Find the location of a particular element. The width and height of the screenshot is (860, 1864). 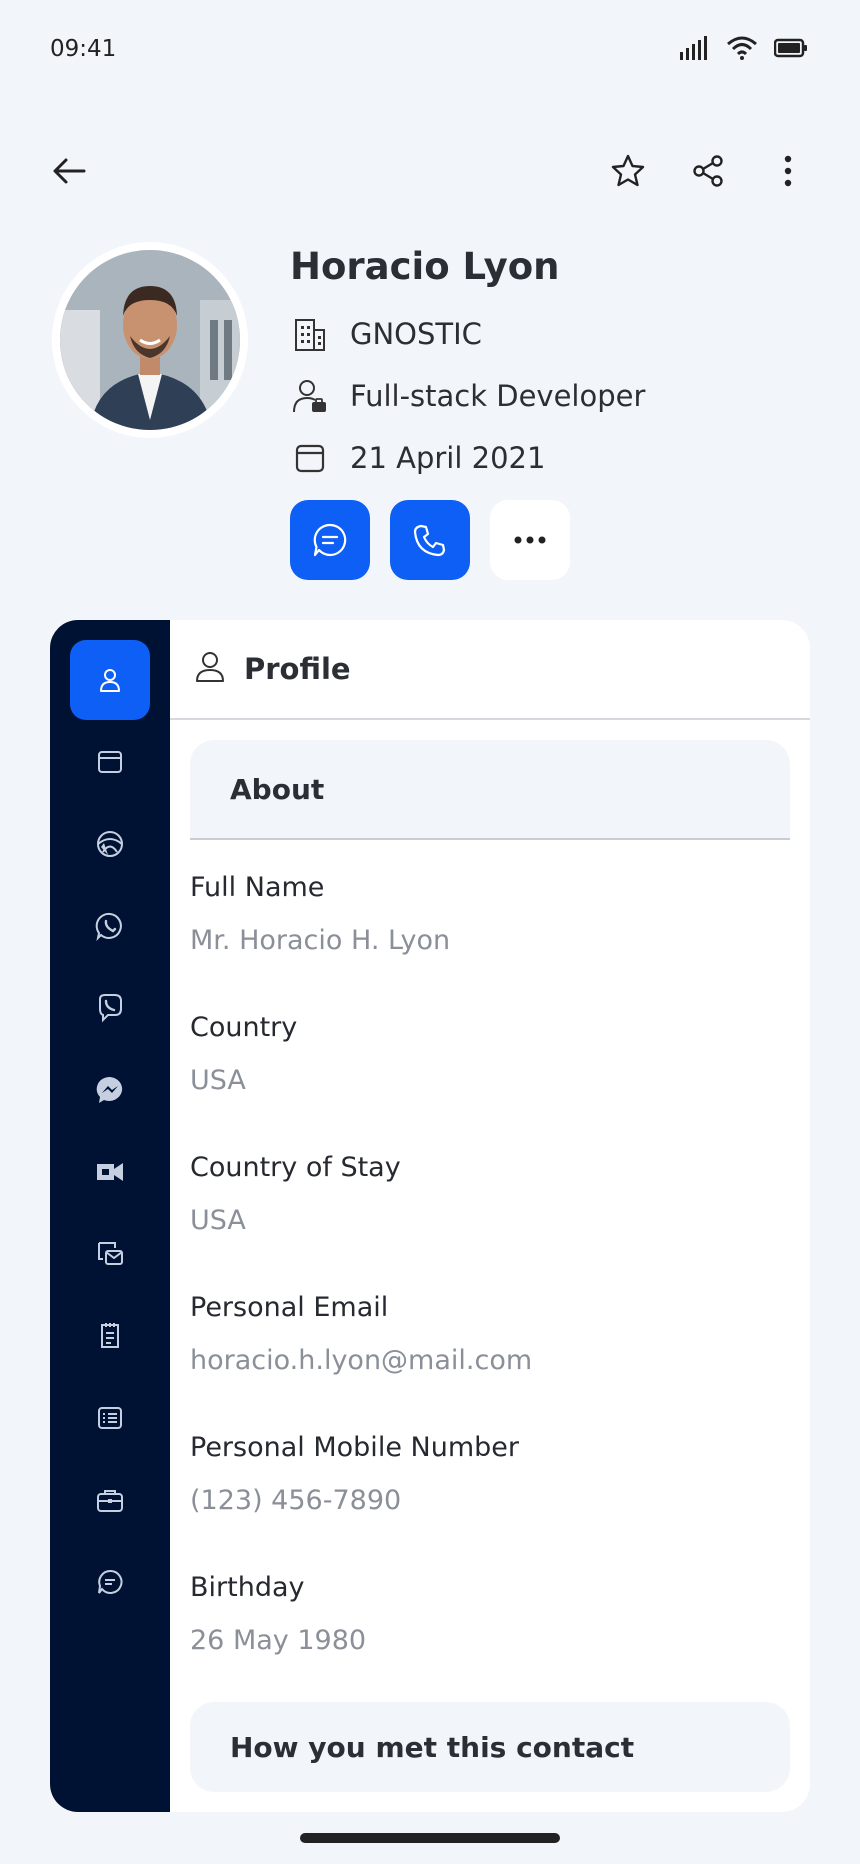

side-nav-video is located at coordinates (110, 1172).